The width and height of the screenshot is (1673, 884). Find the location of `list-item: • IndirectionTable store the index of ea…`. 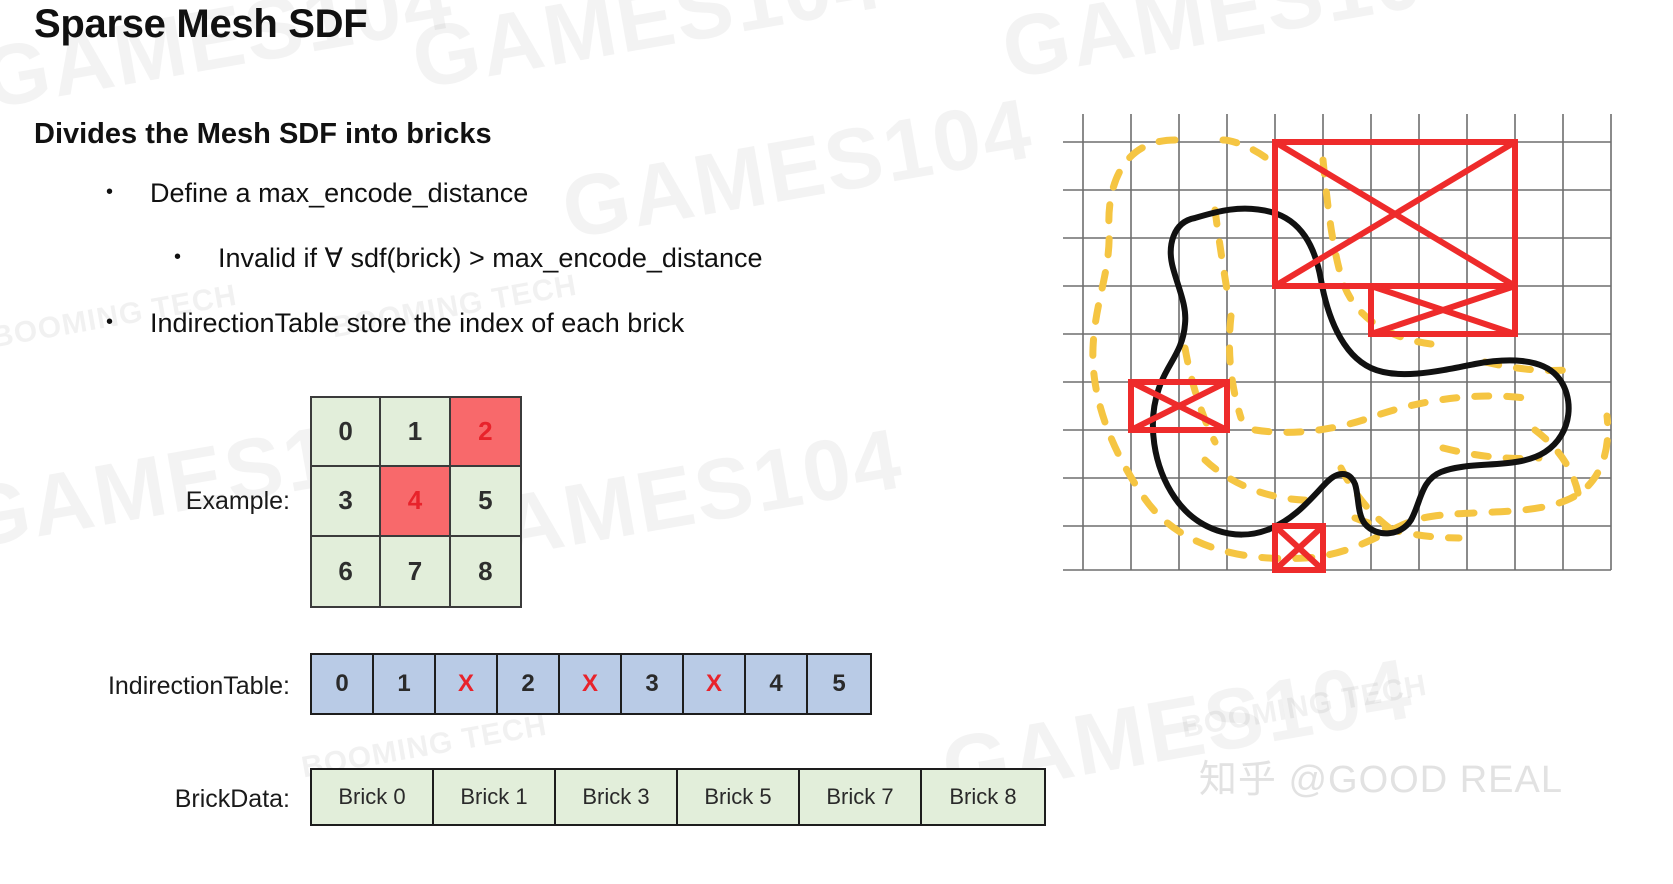

list-item: • IndirectionTable store the index of ea… is located at coordinates (434, 323).